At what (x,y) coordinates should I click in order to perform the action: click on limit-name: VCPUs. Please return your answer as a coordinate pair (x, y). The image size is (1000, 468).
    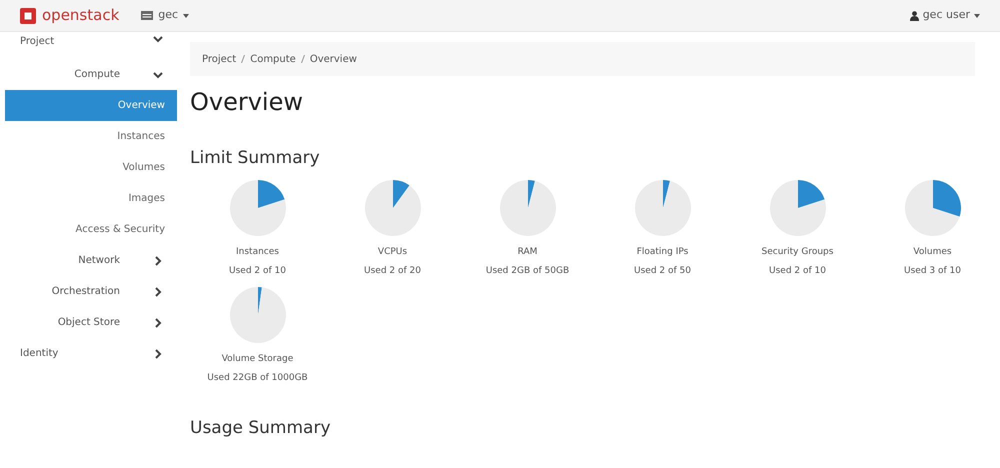
    Looking at the image, I should click on (393, 252).